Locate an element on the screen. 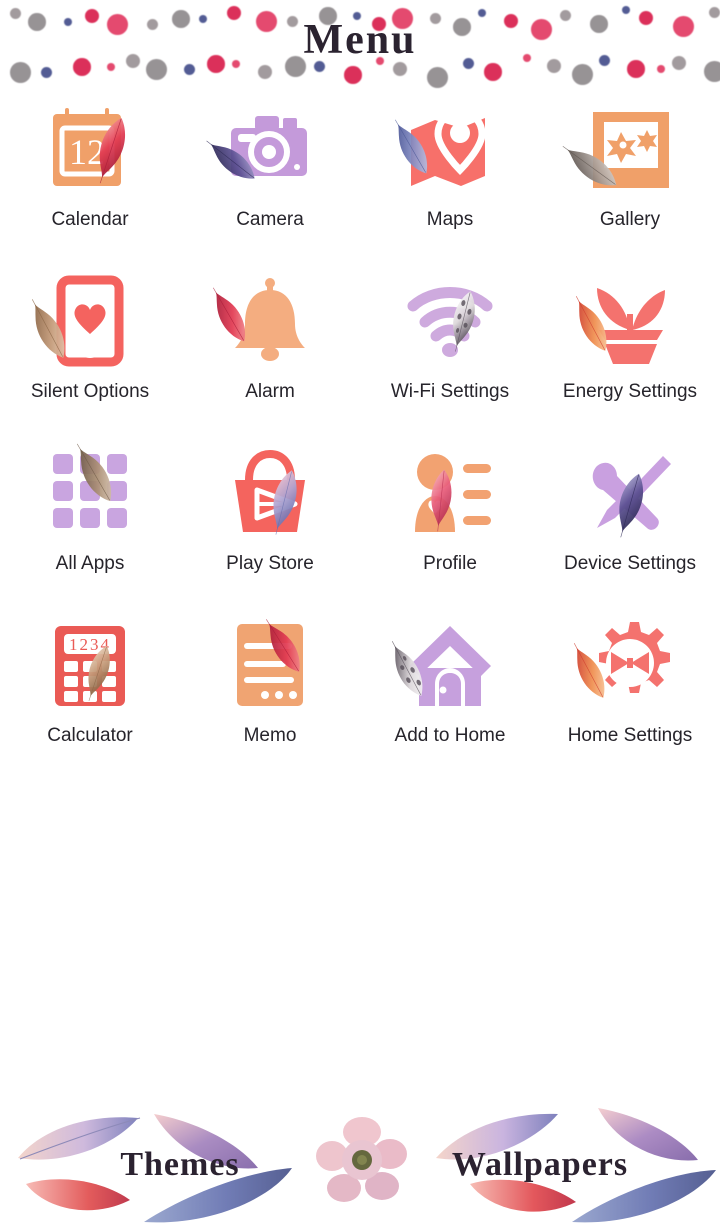 The width and height of the screenshot is (720, 1230). app-icon-calendar: 12 Calendar is located at coordinates (90, 184).